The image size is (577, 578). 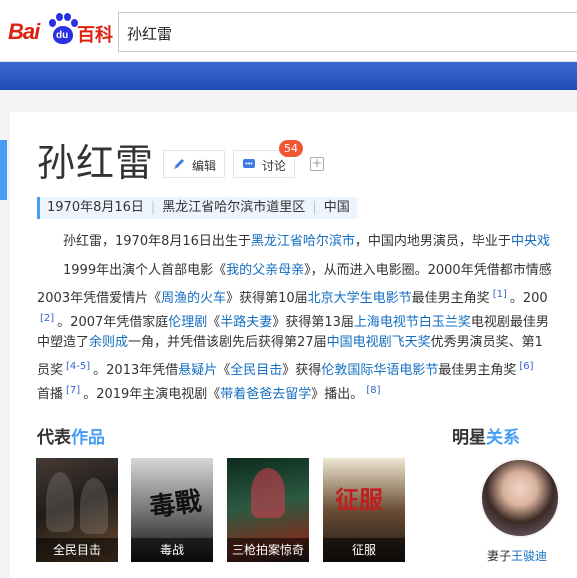 What do you see at coordinates (520, 498) in the screenshot?
I see `avatar` at bounding box center [520, 498].